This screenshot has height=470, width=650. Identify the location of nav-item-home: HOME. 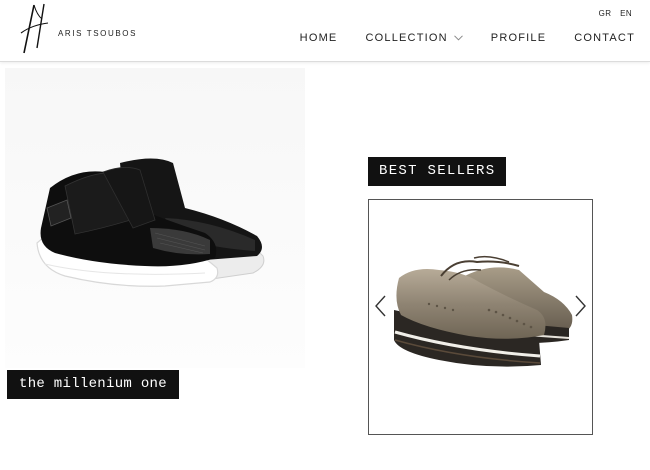
(319, 38).